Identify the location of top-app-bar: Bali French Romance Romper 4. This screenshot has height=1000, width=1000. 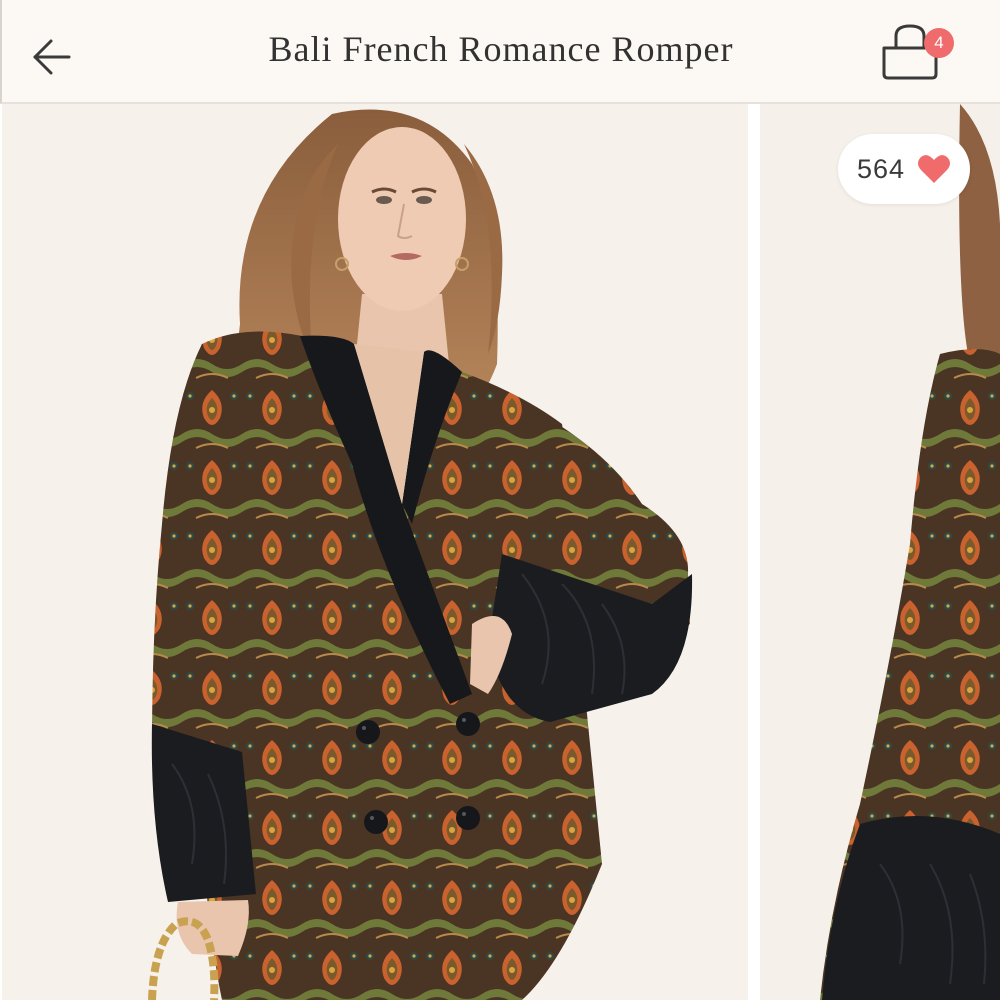
(500, 52).